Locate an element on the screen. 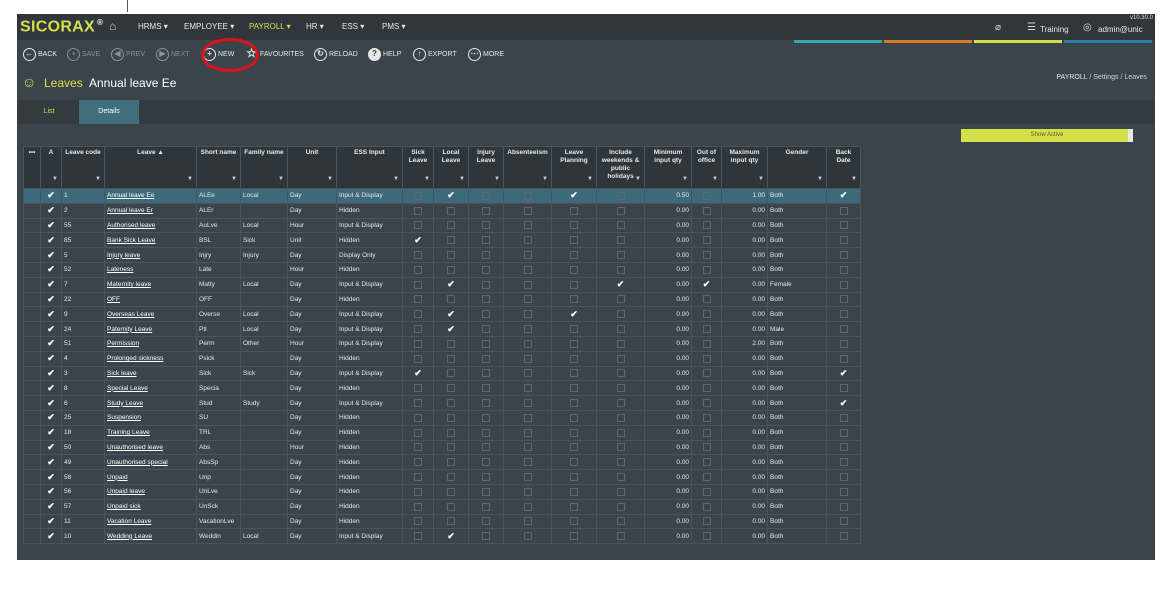  col-active: A ▼ is located at coordinates (51, 167).